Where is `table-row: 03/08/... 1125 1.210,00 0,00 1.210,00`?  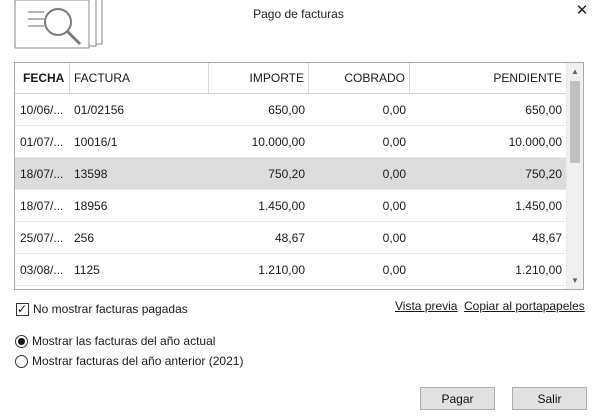
table-row: 03/08/... 1125 1.210,00 0,00 1.210,00 is located at coordinates (290, 270).